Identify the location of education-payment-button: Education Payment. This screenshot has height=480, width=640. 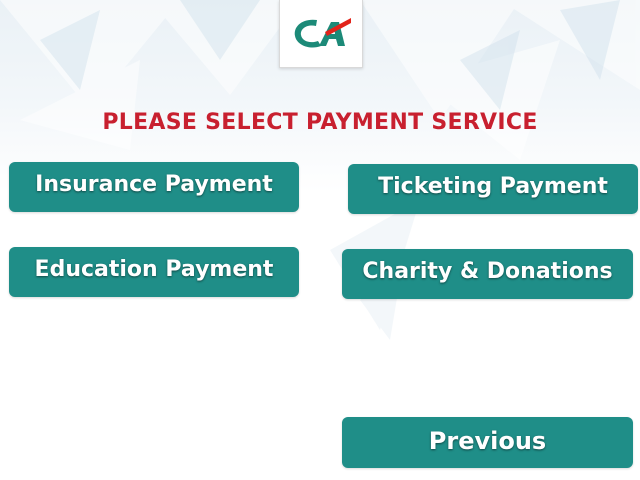
(154, 272).